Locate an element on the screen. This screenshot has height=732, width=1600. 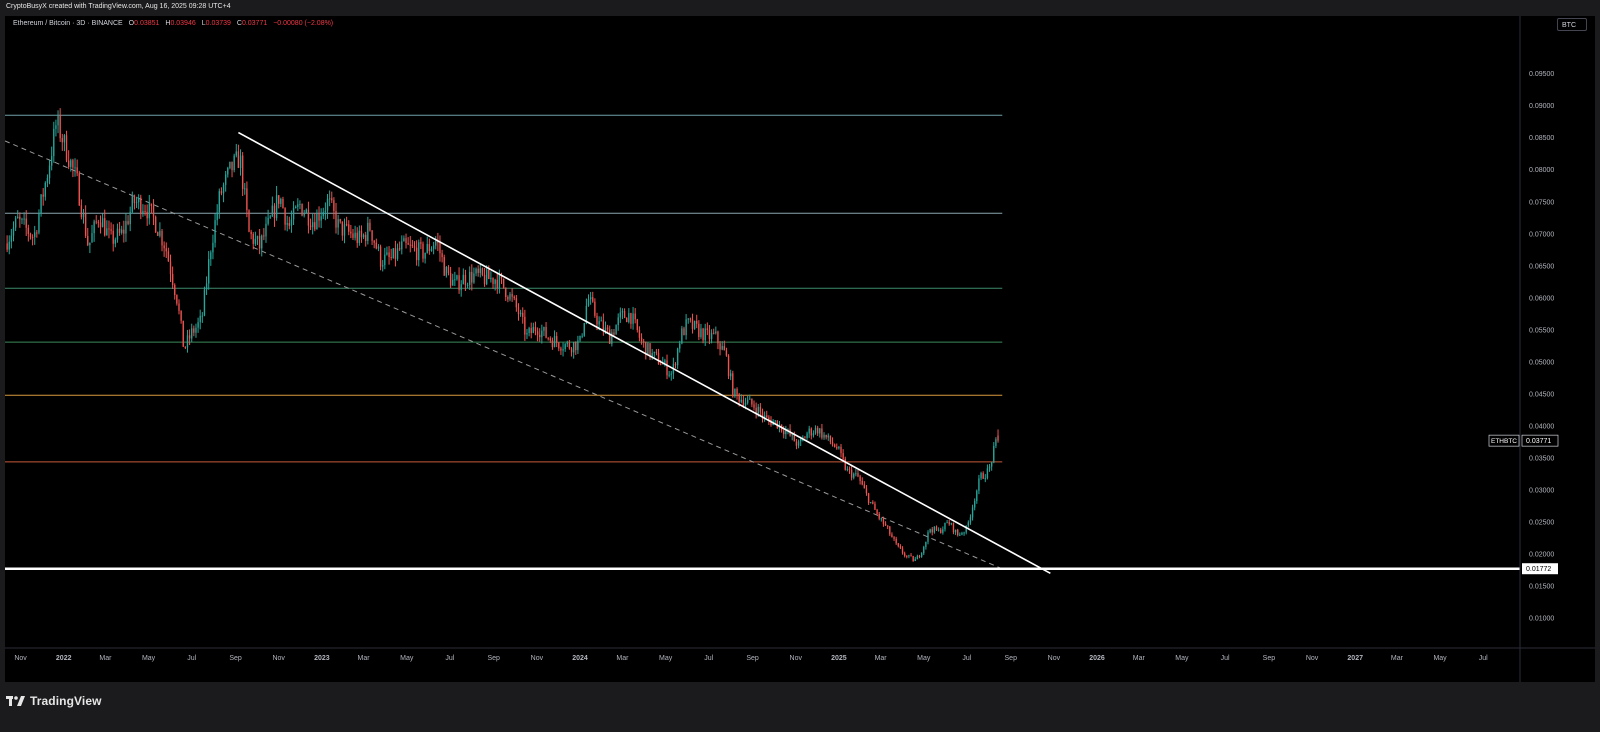
currency-button: BTC is located at coordinates (1572, 24).